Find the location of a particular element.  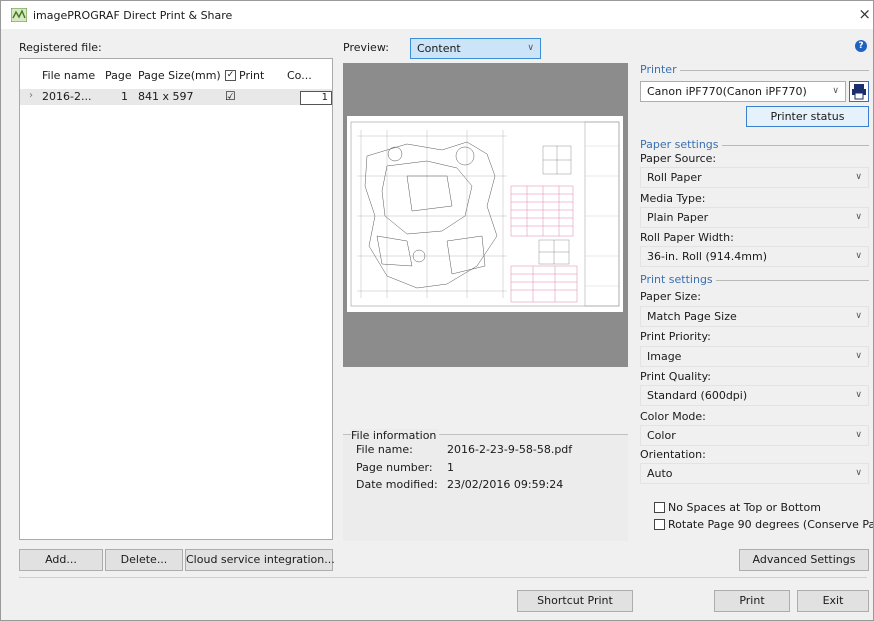

printer-select: Canon iPF770(Canon iPF770) ∨ is located at coordinates (743, 91).